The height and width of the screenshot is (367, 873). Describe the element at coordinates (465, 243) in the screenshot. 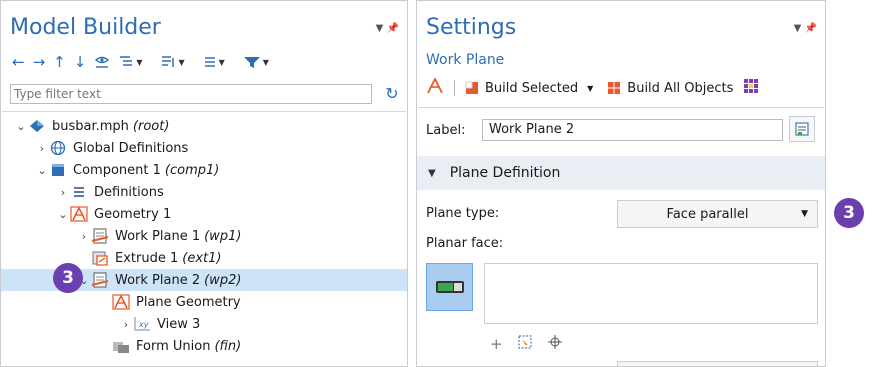

I see `planar-face-label: Planar face:` at that location.